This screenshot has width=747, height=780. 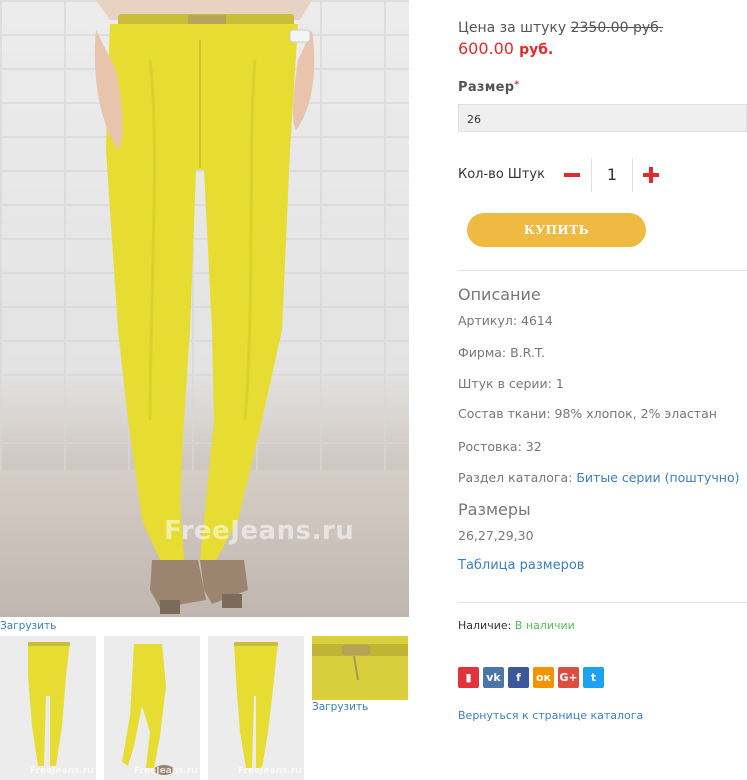 What do you see at coordinates (602, 118) in the screenshot?
I see `size-select: 26` at bounding box center [602, 118].